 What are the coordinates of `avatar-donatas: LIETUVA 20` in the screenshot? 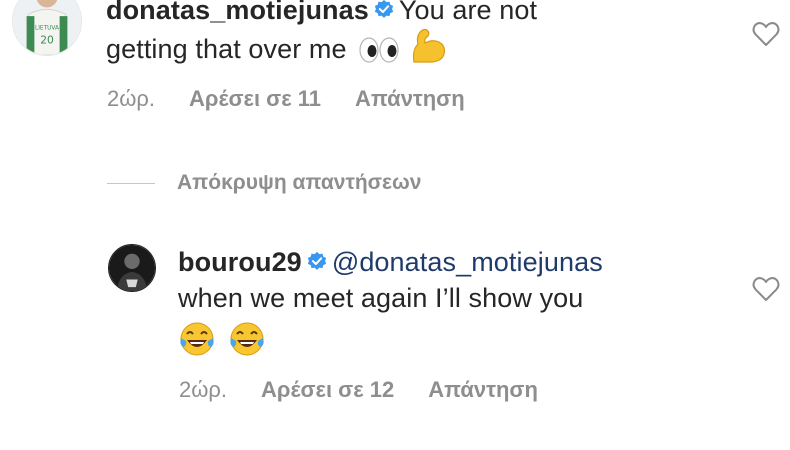 It's located at (47, 28).